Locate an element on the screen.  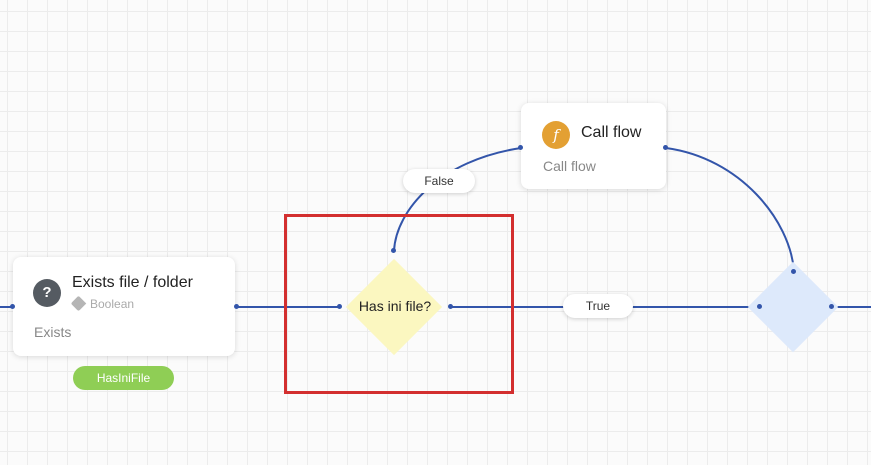
selection-highlight is located at coordinates (399, 304).